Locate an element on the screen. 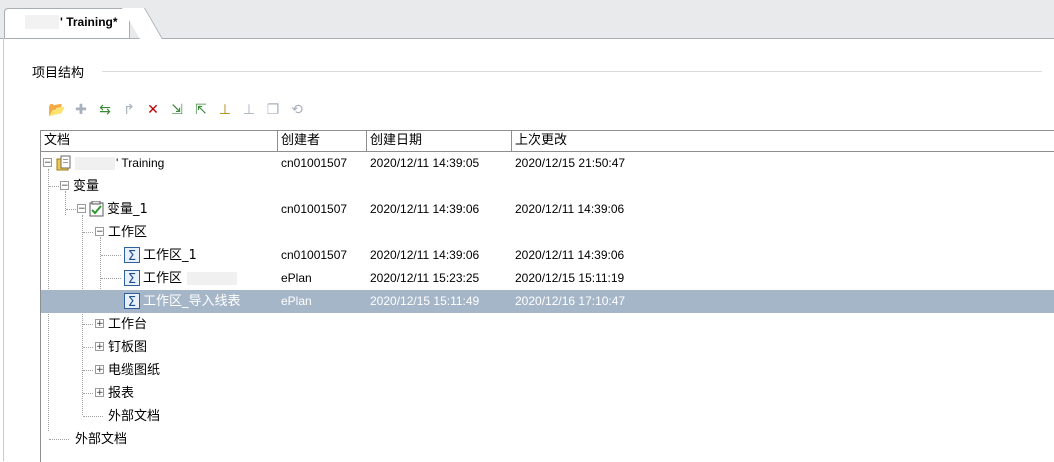 The height and width of the screenshot is (462, 1054). column-header-creator: 创建者 is located at coordinates (322, 141).